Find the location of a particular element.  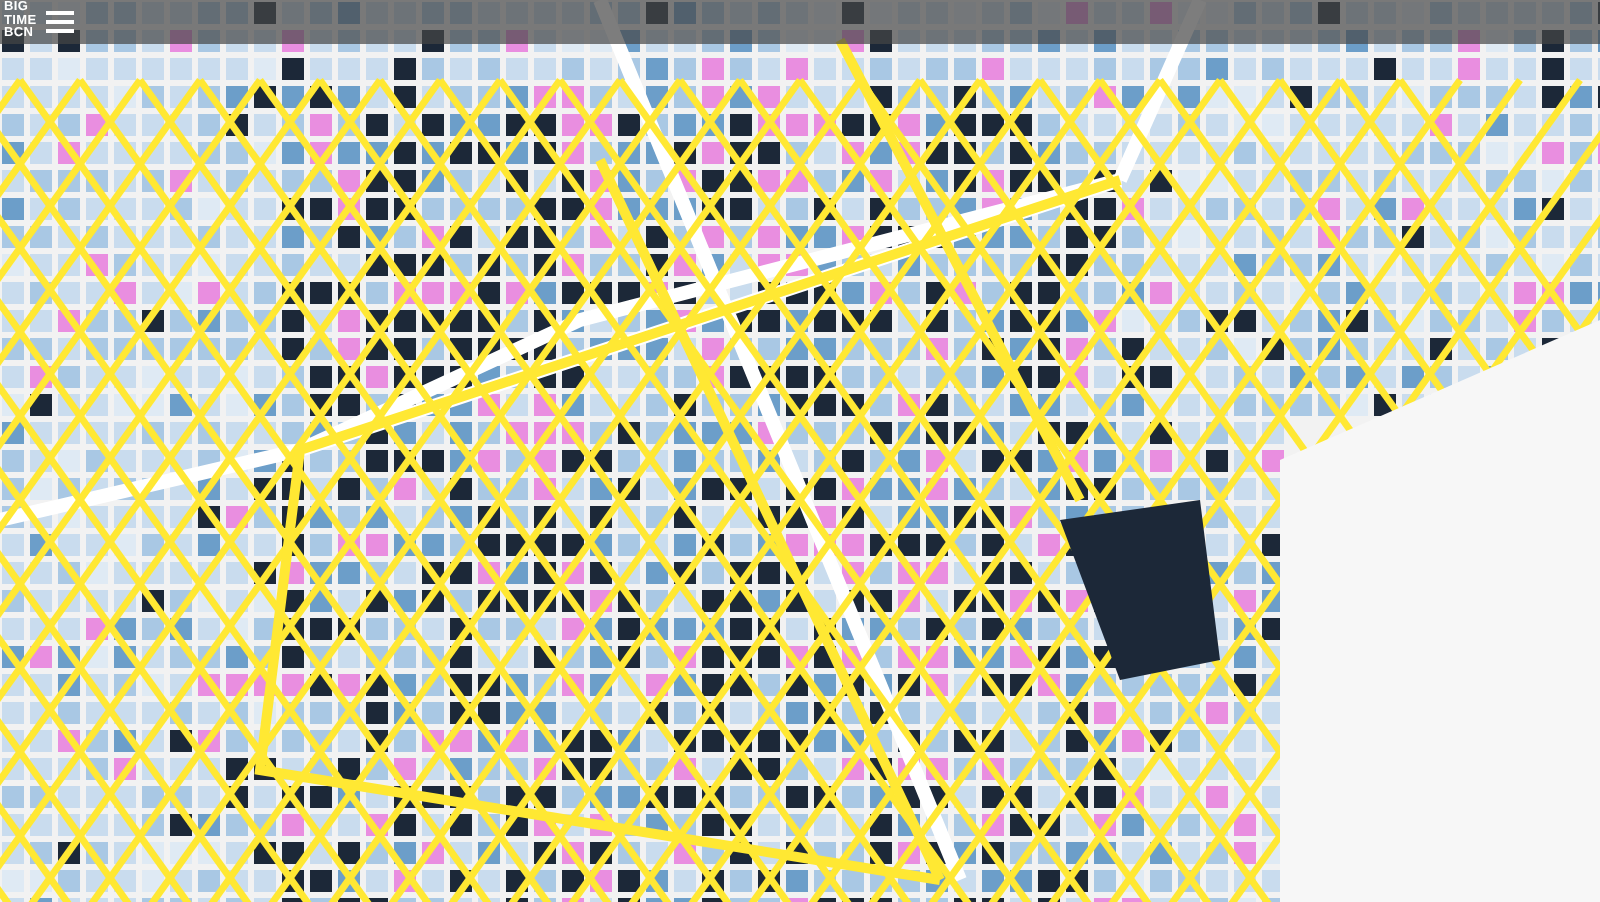

menu-button is located at coordinates (60, 22).